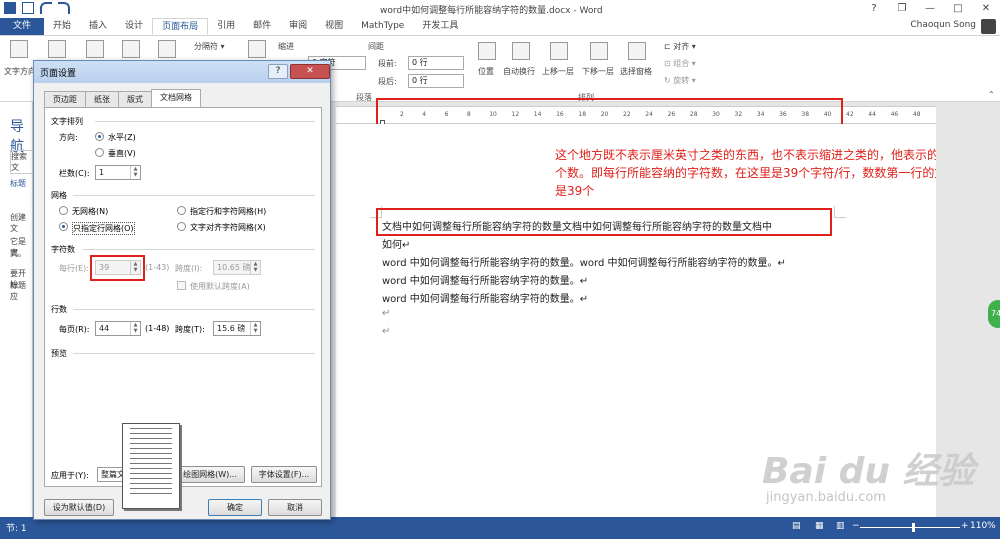 The width and height of the screenshot is (1000, 539). What do you see at coordinates (436, 63) in the screenshot?
I see `space-before-field: 0 行` at bounding box center [436, 63].